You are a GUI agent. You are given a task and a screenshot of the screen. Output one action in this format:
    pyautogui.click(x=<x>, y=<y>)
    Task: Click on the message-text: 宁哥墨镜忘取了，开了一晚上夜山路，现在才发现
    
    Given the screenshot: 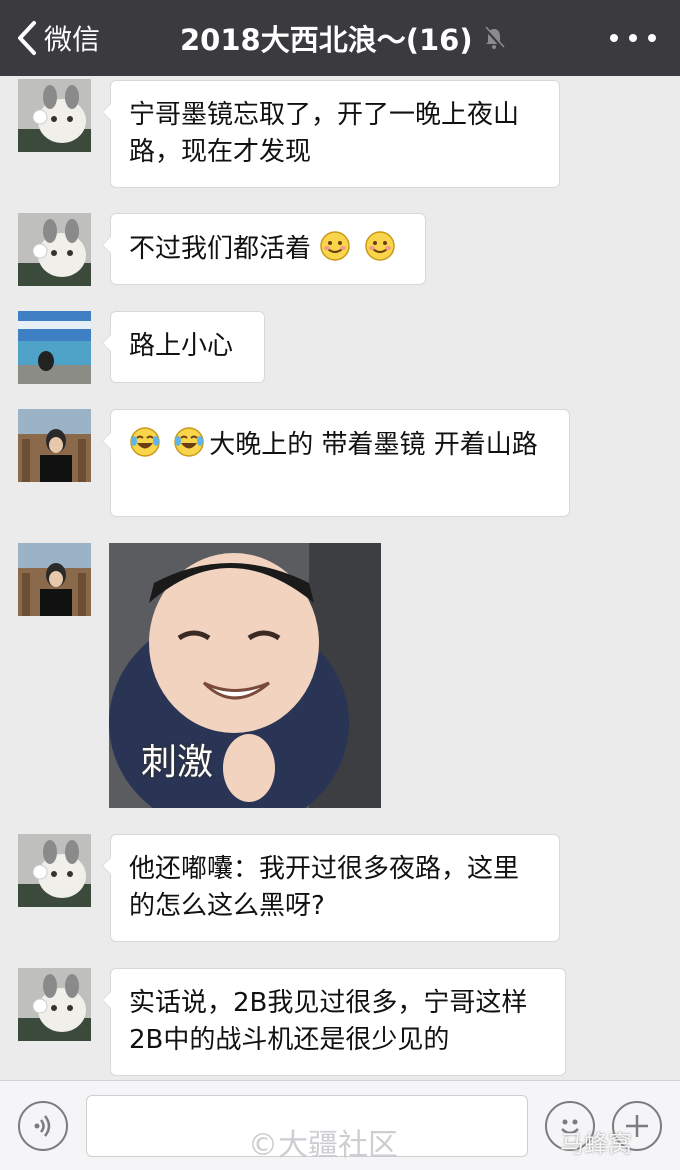 What is the action you would take?
    pyautogui.click(x=324, y=133)
    